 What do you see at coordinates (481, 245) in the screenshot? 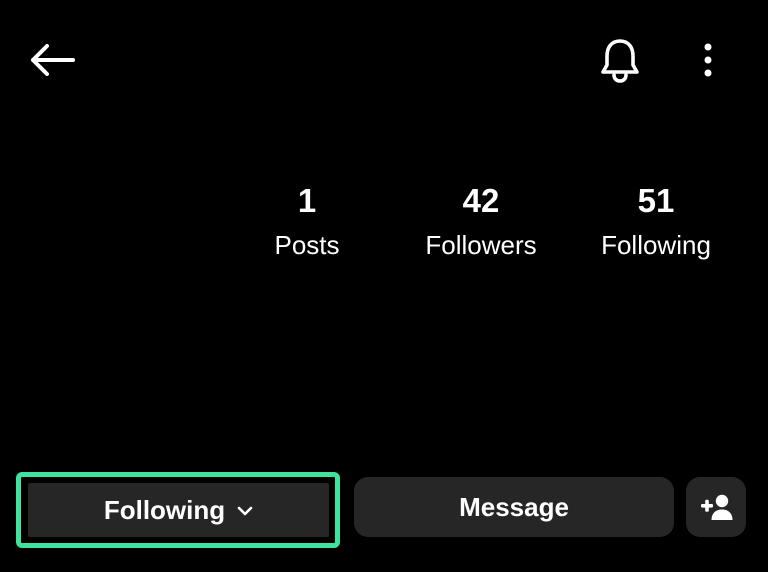
I see `followers-label: Followers` at bounding box center [481, 245].